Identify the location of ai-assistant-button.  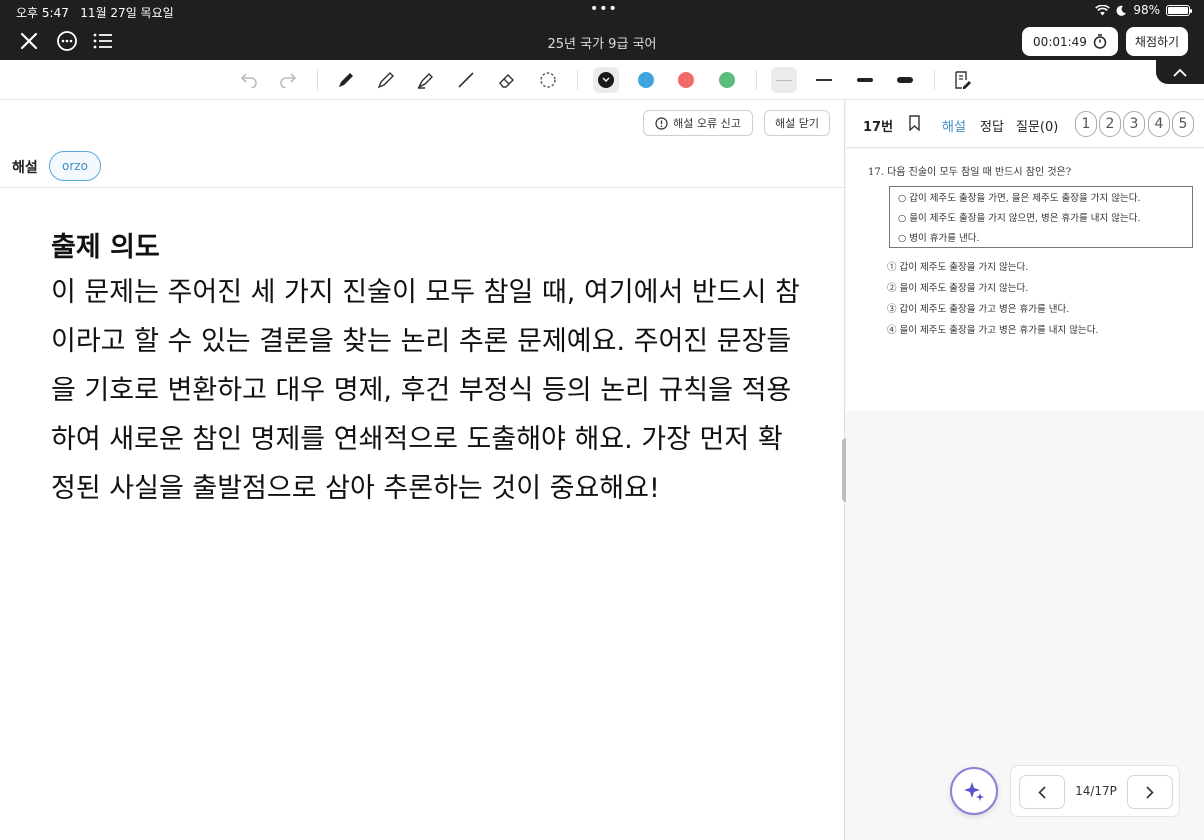
(974, 791).